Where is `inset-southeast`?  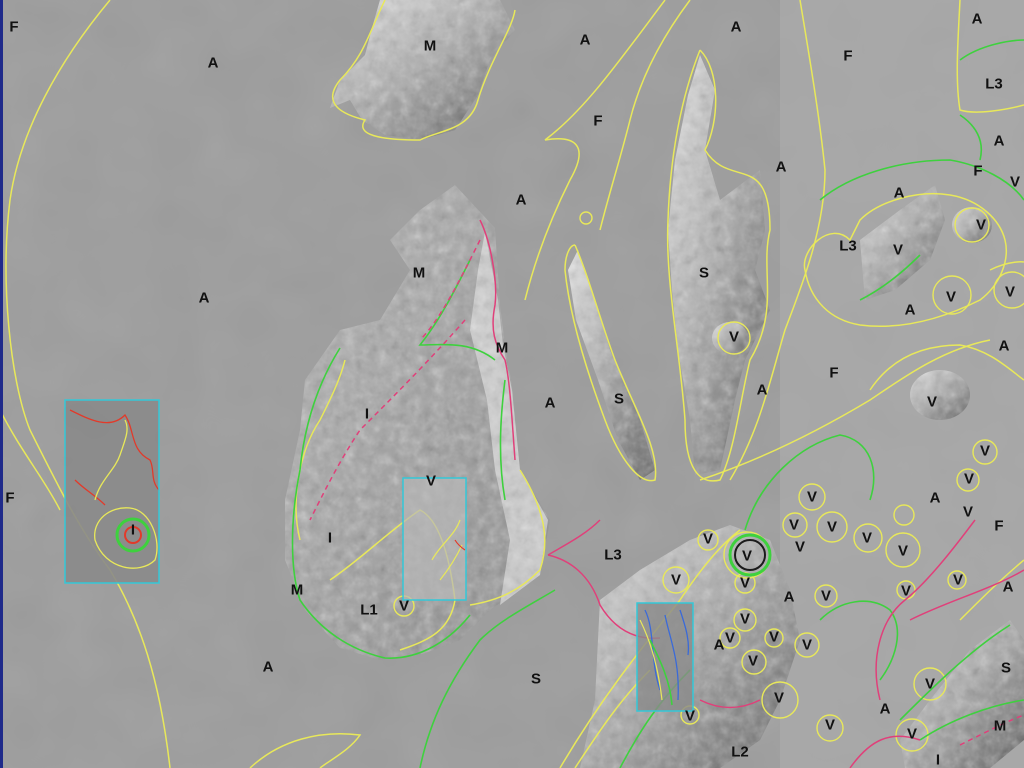
inset-southeast is located at coordinates (665, 657).